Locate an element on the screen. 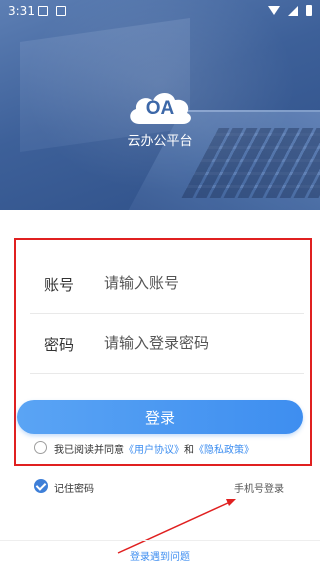 This screenshot has width=320, height=568. annotation-arrow is located at coordinates (176, 526).